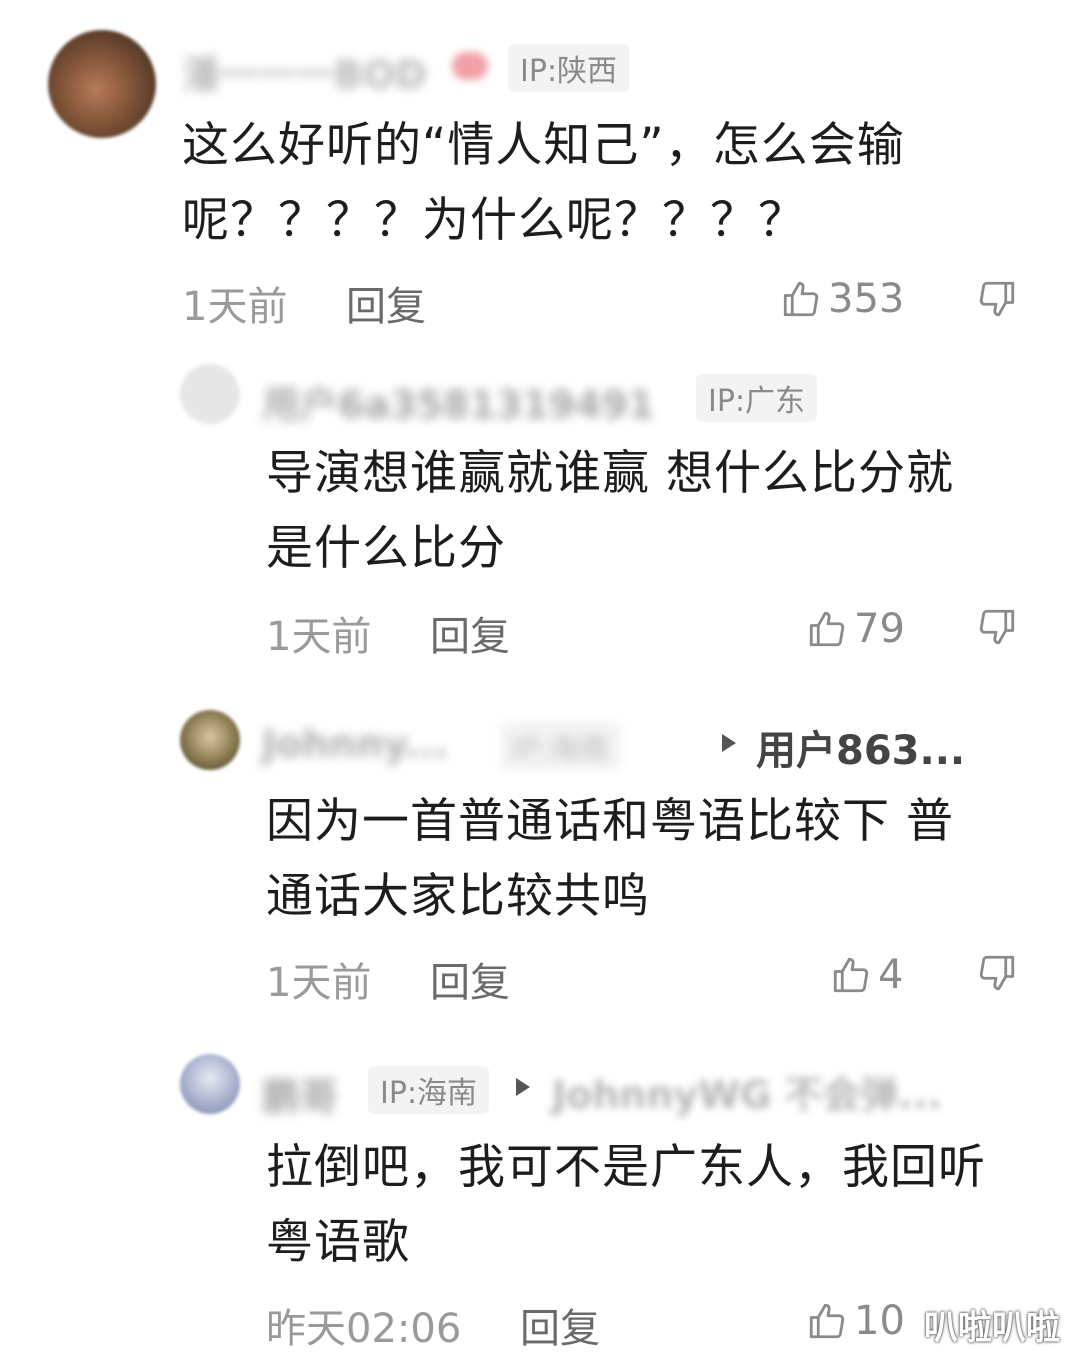 Image resolution: width=1080 pixels, height=1361 pixels. I want to click on ip-location-badge: IP:陕西, so click(569, 68).